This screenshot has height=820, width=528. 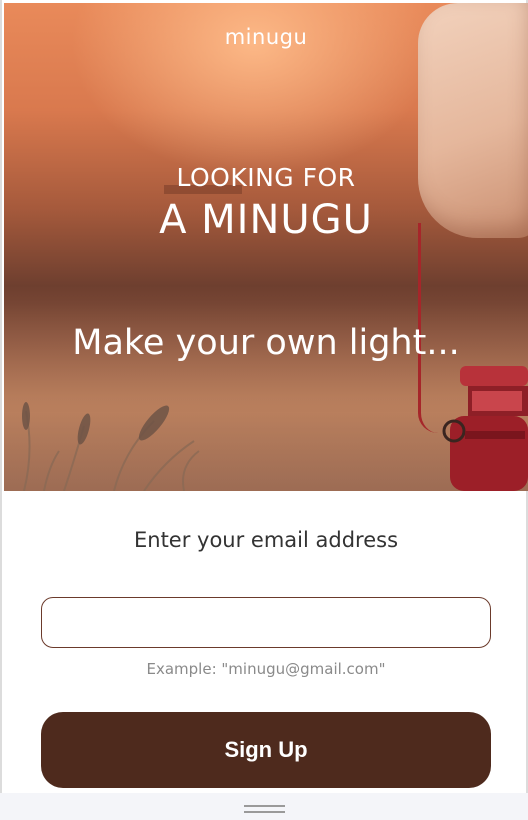 I want to click on lantern-icon, so click(x=485, y=428).